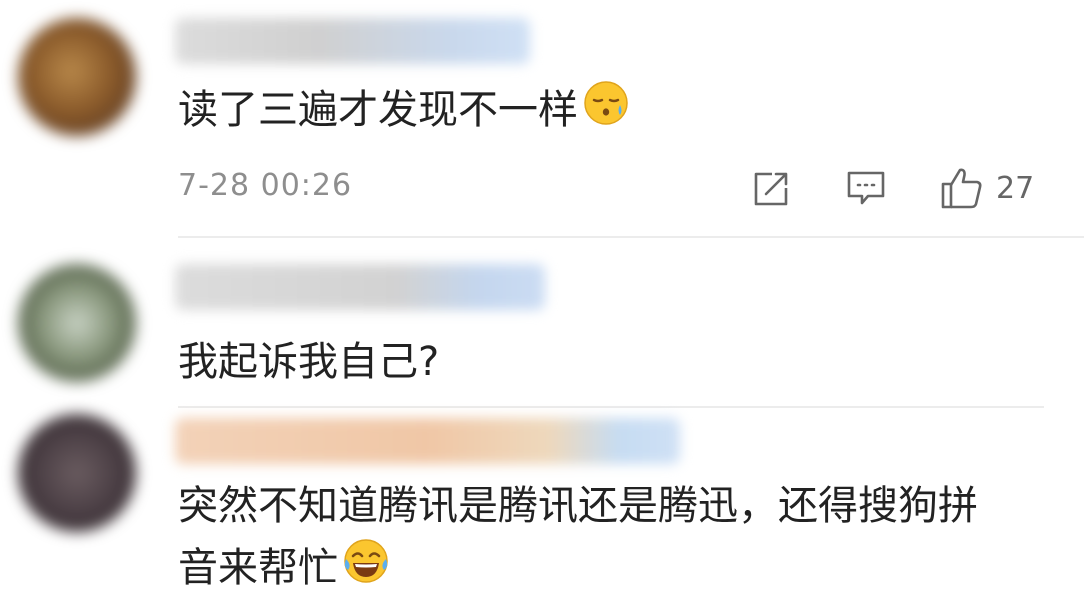  Describe the element at coordinates (366, 567) in the screenshot. I see `tears-of-joy-emoji` at that location.